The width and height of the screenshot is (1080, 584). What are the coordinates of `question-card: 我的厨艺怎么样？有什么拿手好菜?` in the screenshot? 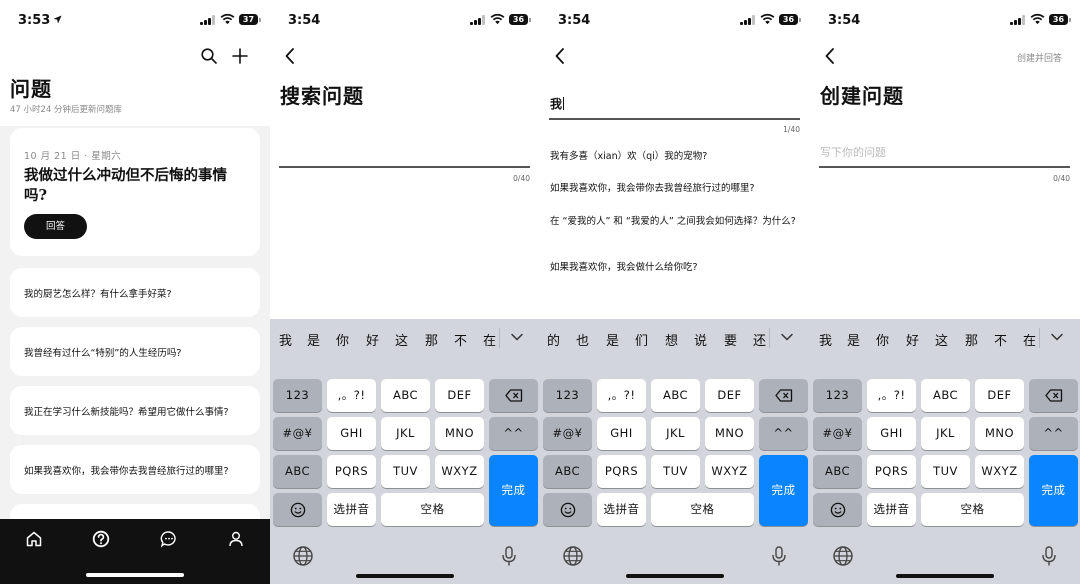 It's located at (135, 292).